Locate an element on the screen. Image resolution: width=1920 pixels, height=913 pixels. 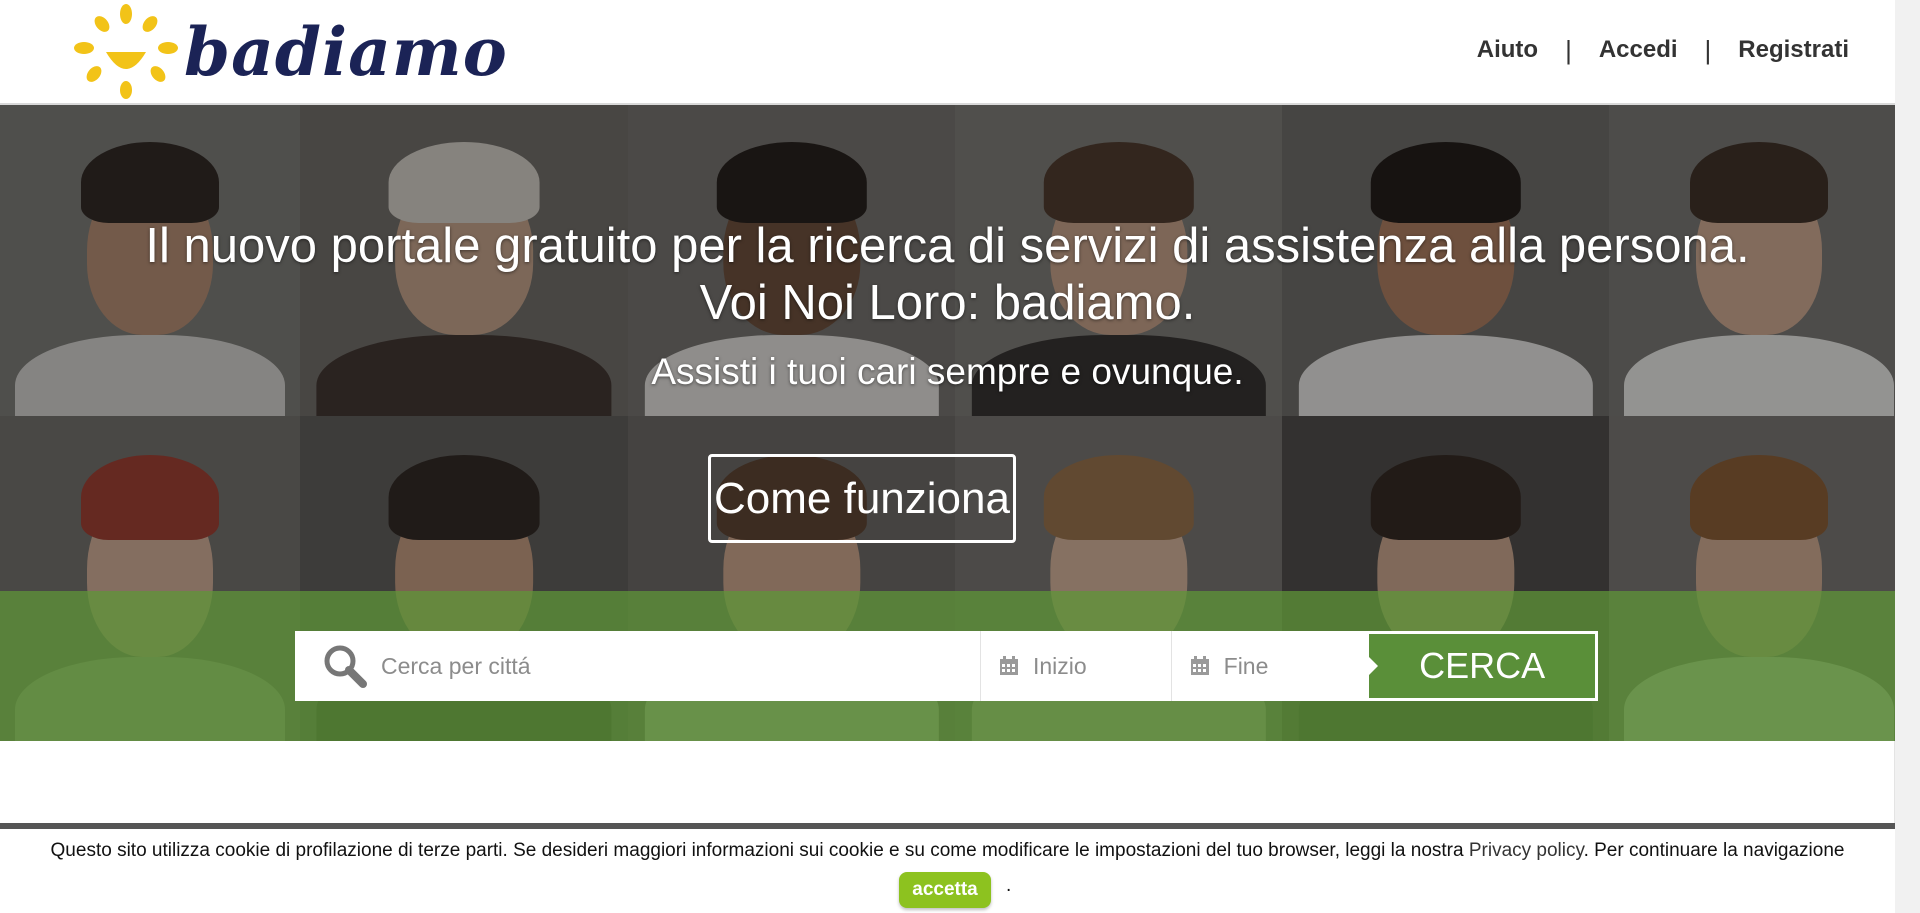
accept-cookies-button: accetta is located at coordinates (945, 890).